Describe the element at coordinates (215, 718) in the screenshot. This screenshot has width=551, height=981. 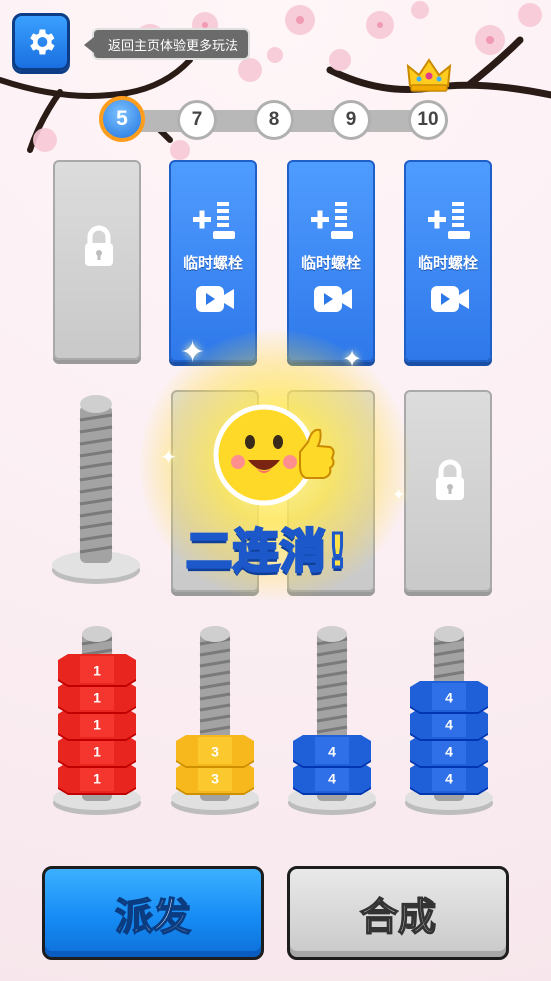
I see `bolt-column: 33` at that location.